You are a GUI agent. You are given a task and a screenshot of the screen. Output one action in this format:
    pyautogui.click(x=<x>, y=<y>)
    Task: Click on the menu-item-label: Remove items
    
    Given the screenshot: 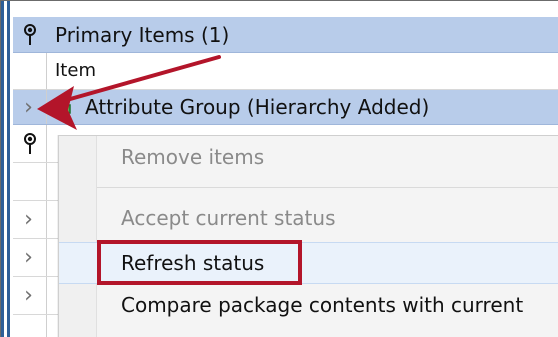 What is the action you would take?
    pyautogui.click(x=193, y=157)
    